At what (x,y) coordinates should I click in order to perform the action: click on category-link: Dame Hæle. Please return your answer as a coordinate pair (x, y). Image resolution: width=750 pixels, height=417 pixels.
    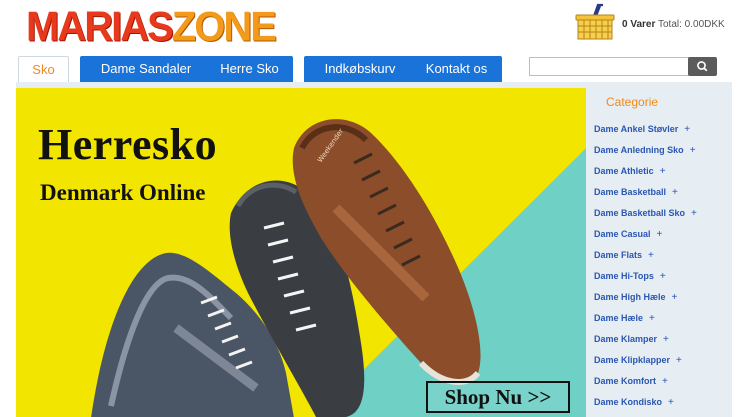
    Looking at the image, I should click on (618, 318).